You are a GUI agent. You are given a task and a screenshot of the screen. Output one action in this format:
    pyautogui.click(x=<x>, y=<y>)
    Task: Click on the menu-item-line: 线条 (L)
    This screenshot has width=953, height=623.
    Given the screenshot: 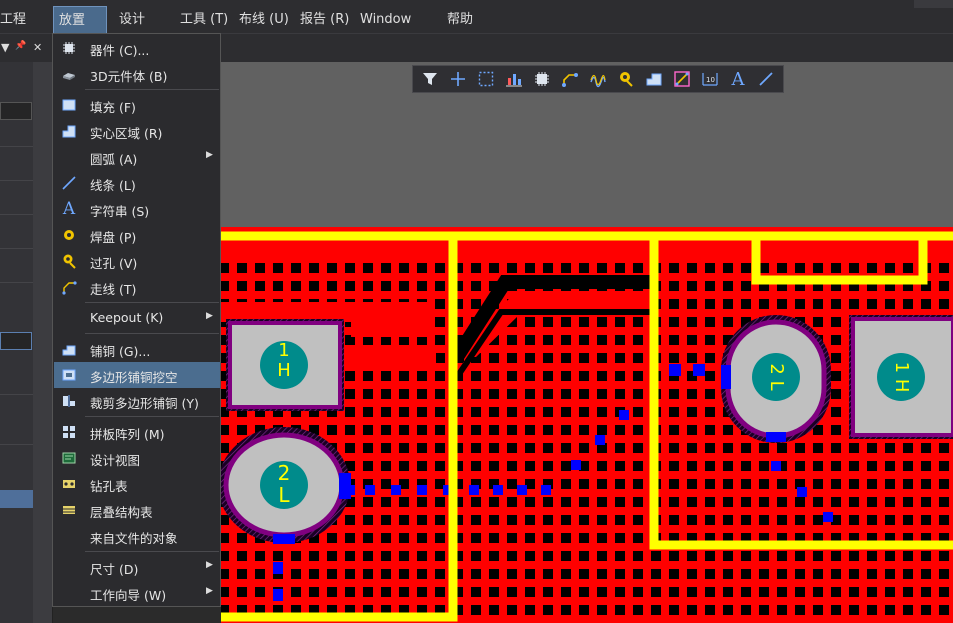 What is the action you would take?
    pyautogui.click(x=137, y=183)
    